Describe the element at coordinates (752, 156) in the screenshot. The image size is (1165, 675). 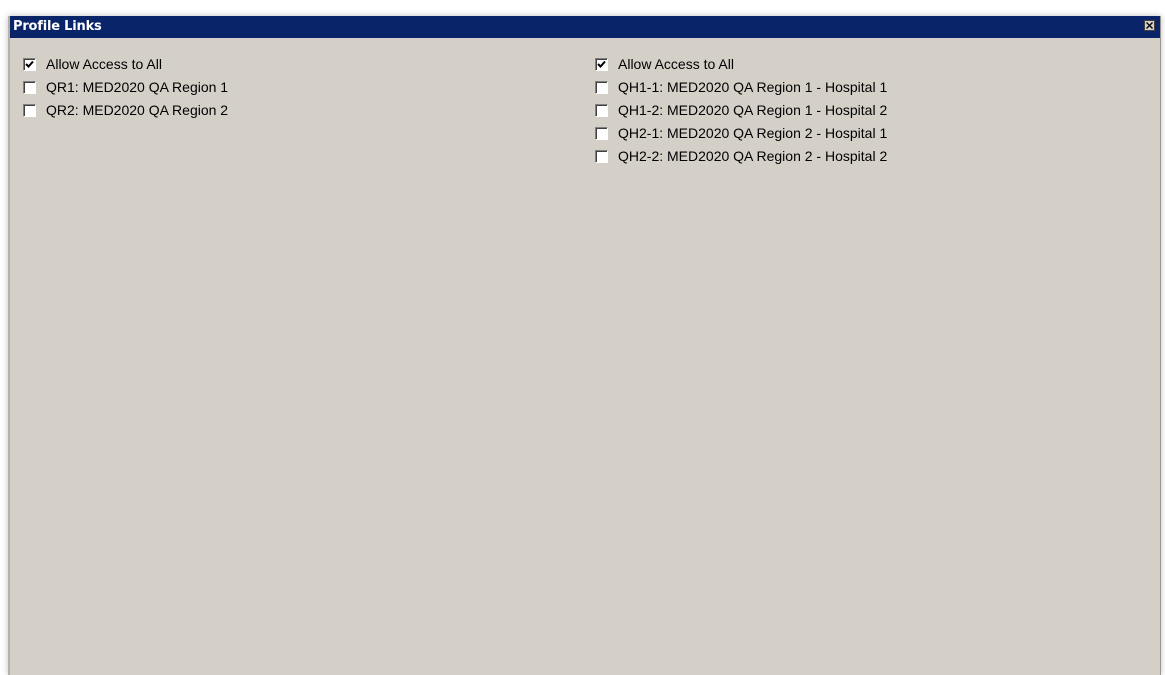
I see `checkbox-label: QH2-2: MED2020 QA Region 2 - Hospital 2` at that location.